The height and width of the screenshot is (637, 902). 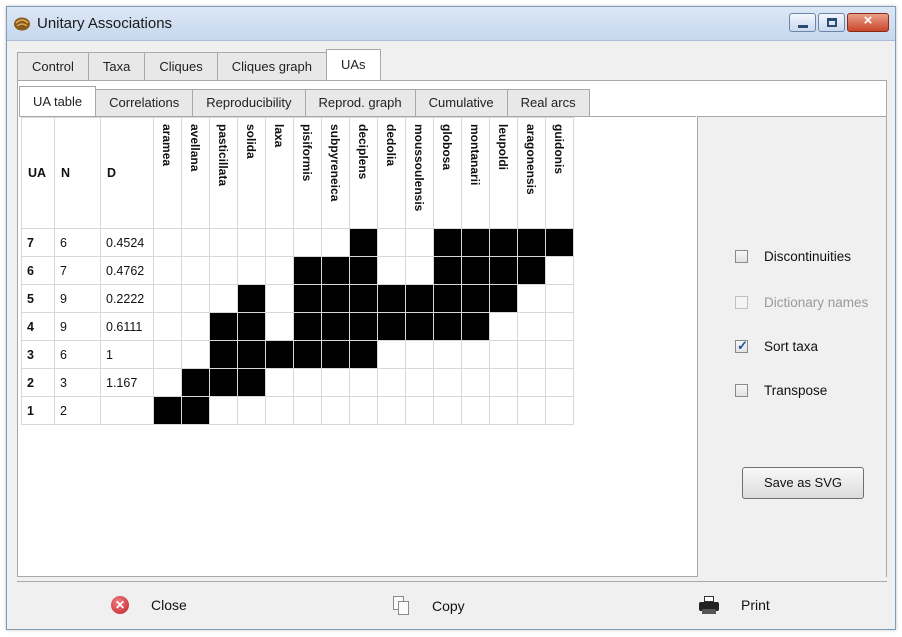 What do you see at coordinates (297, 410) in the screenshot?
I see `table-row: 12` at bounding box center [297, 410].